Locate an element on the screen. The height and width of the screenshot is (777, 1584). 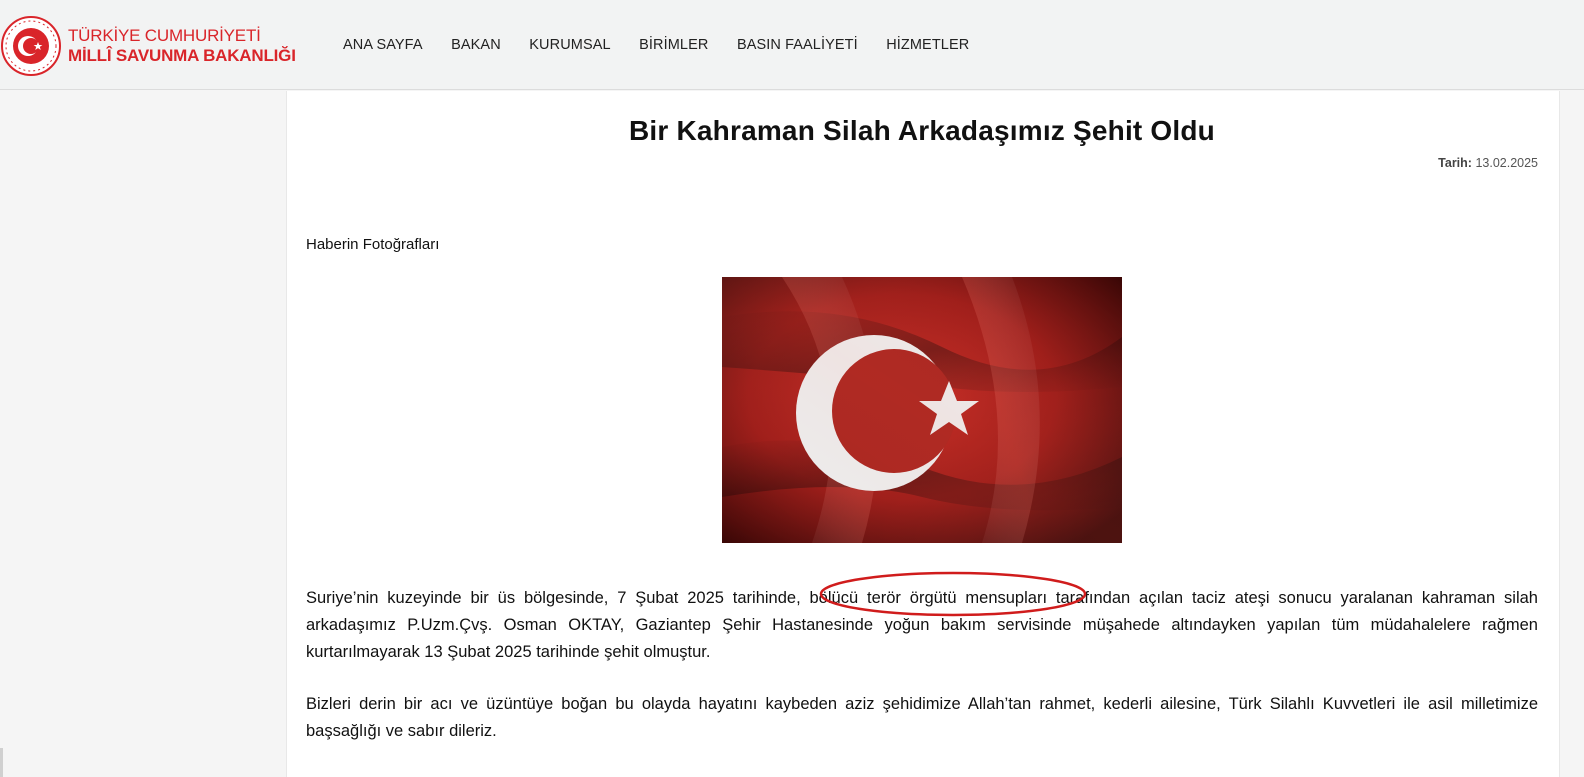
logo-line-2: MİLLÎ SAVUNMA BAKANLIĞI is located at coordinates (182, 55).